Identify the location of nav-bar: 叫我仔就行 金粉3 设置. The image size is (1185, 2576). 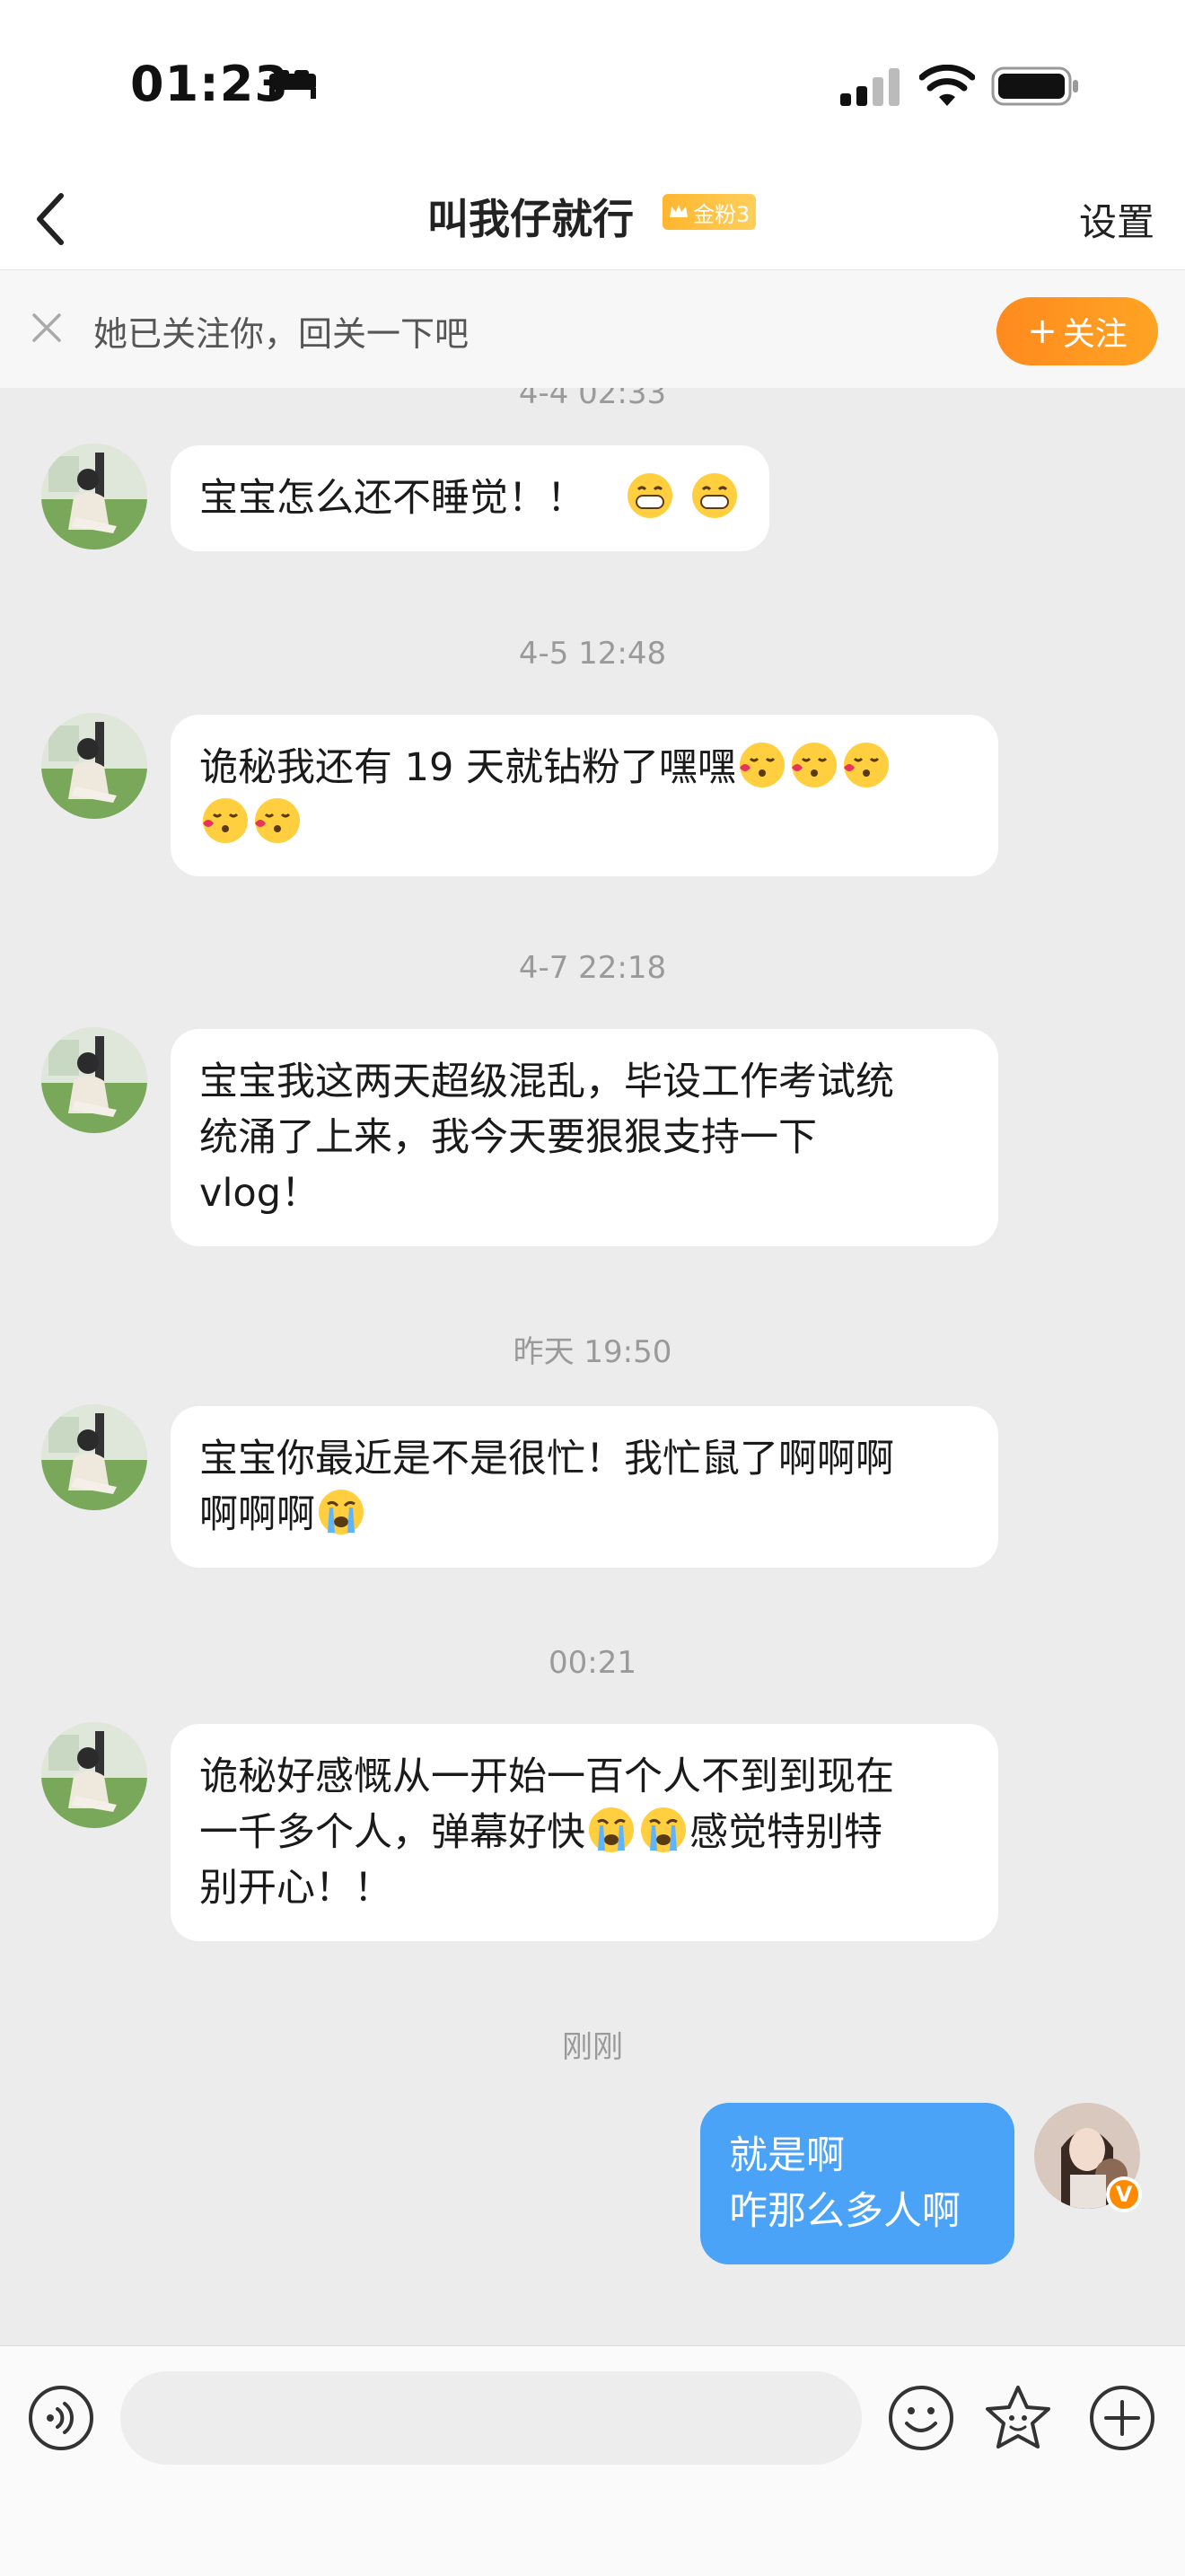
(592, 220).